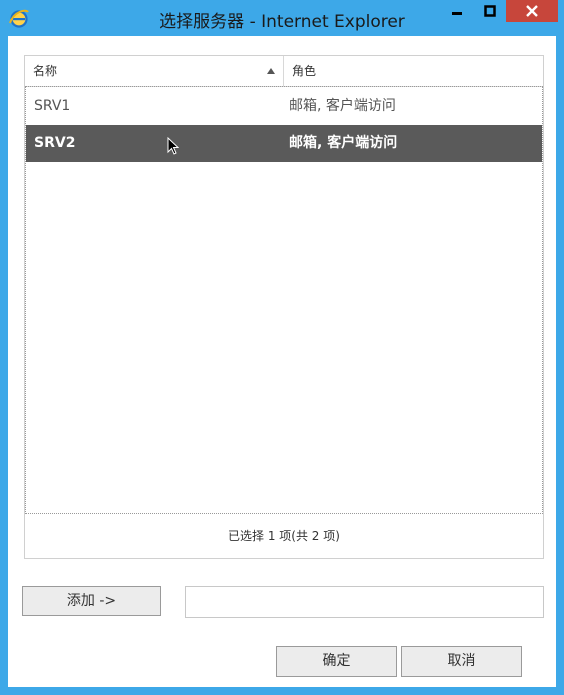  I want to click on added-servers-field, so click(364, 602).